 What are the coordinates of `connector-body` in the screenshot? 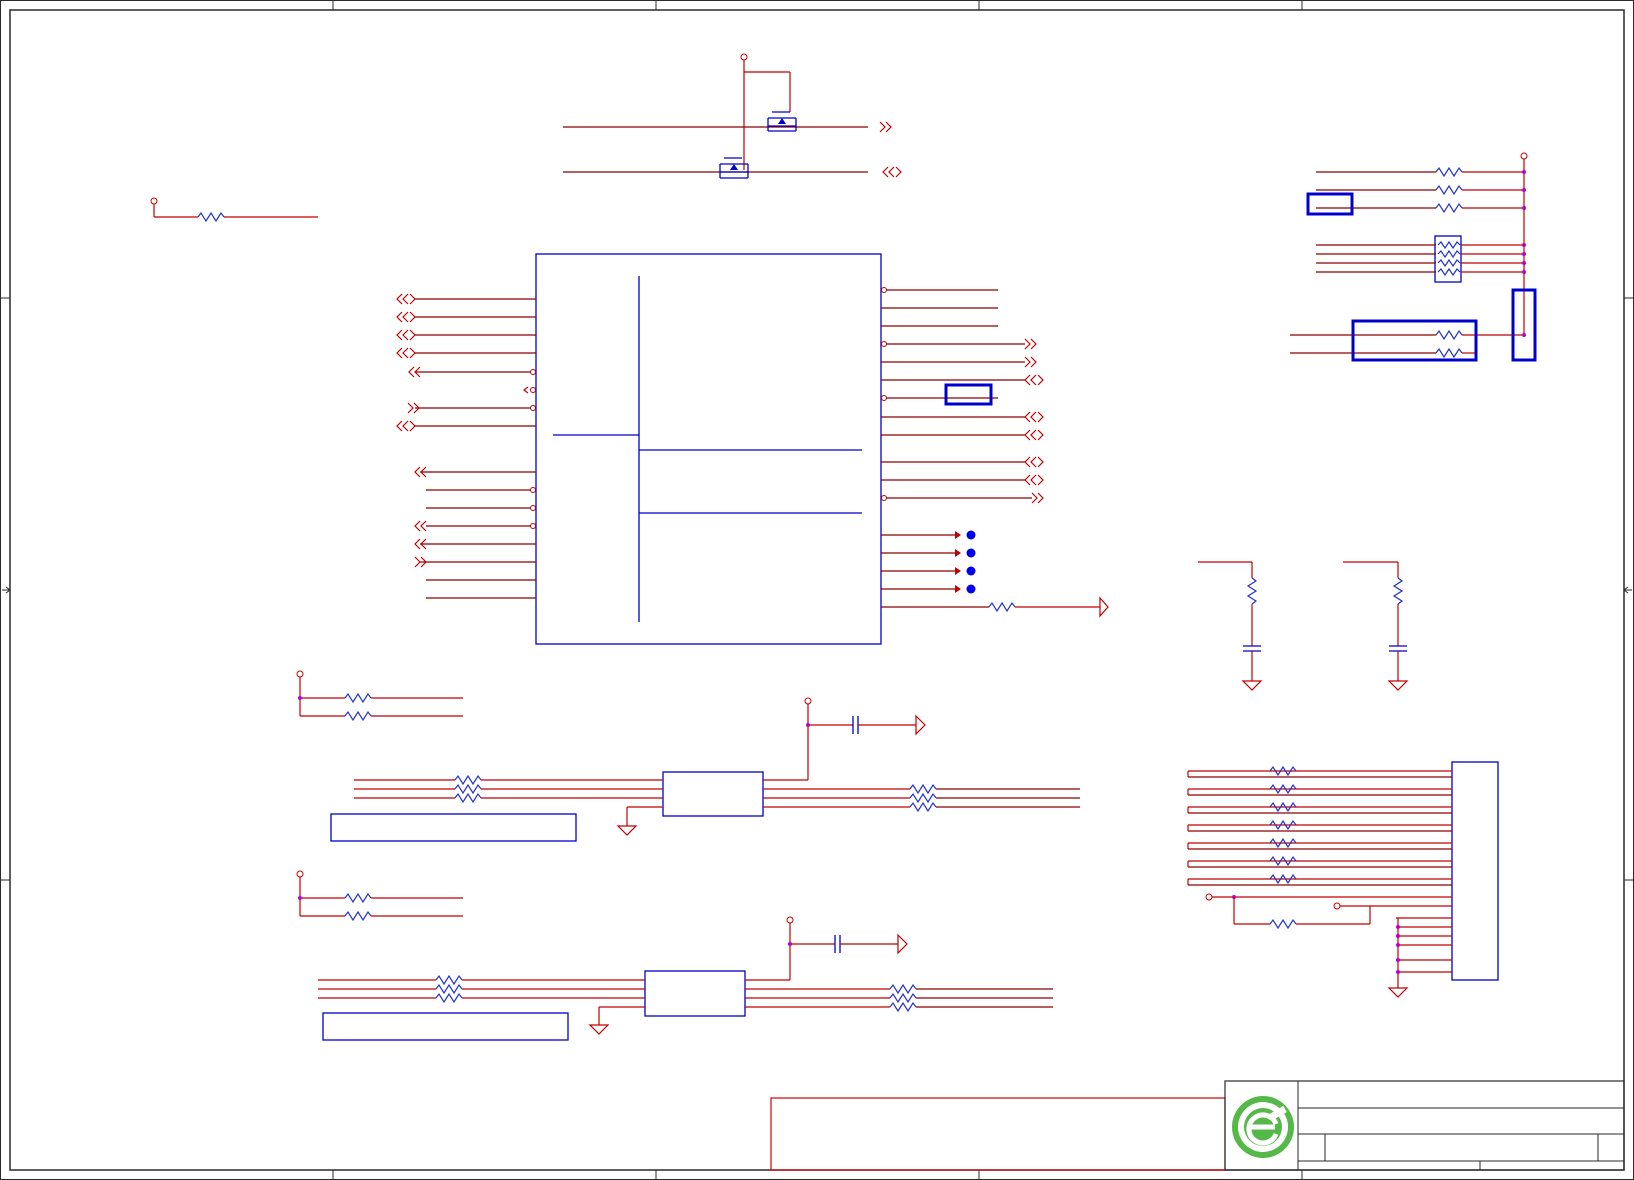 It's located at (1475, 871).